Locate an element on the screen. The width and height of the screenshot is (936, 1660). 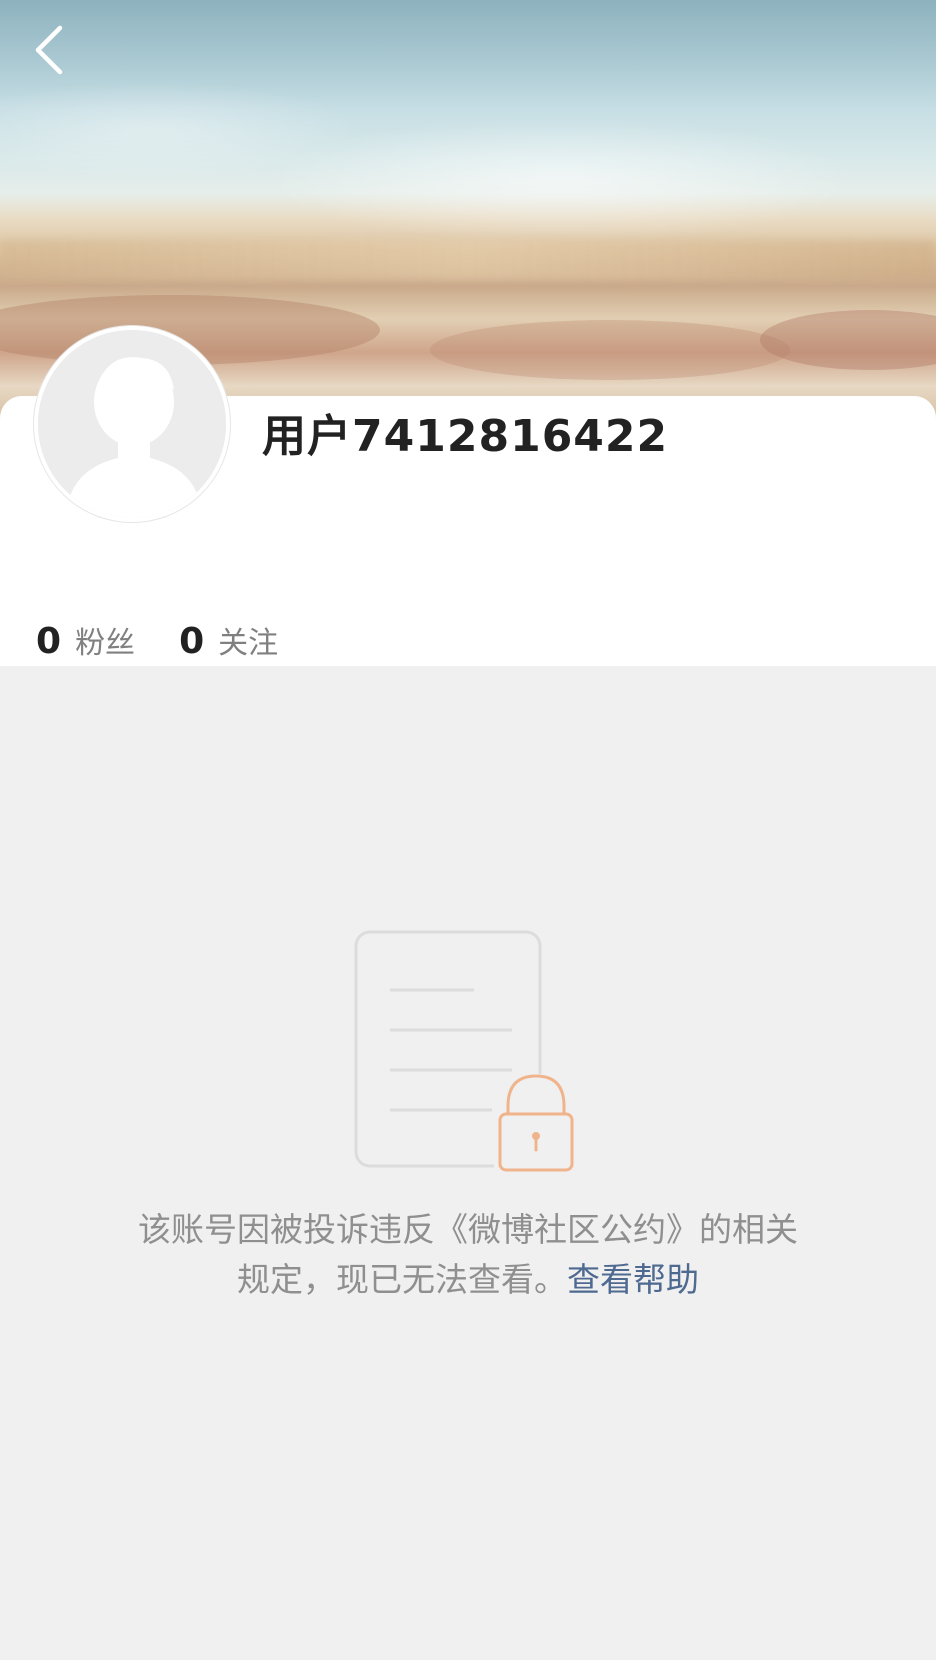
message-line-2-text: 规定，现已无法查看。 is located at coordinates (402, 1279).